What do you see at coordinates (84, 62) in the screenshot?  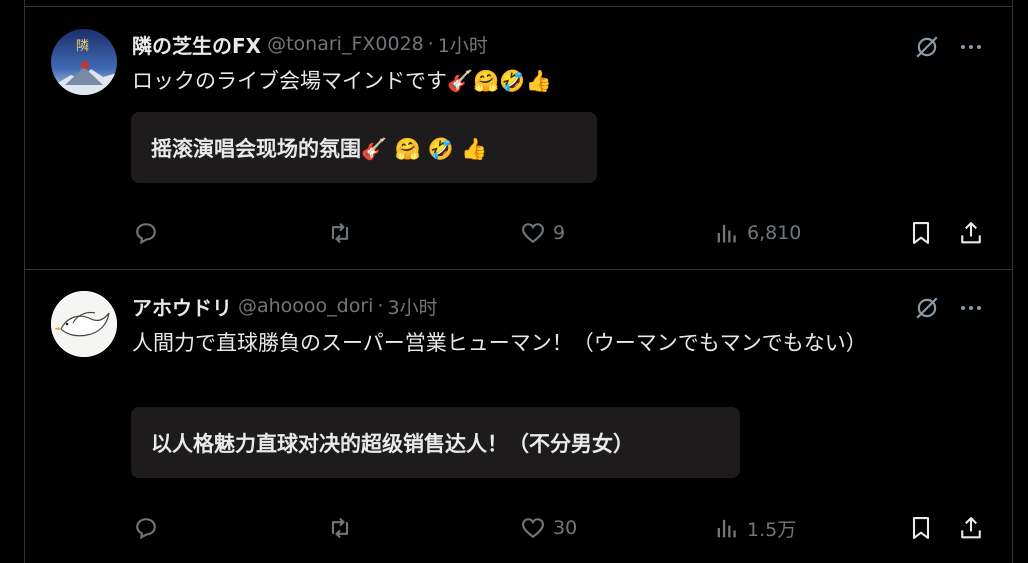 I see `avatar: 隣` at bounding box center [84, 62].